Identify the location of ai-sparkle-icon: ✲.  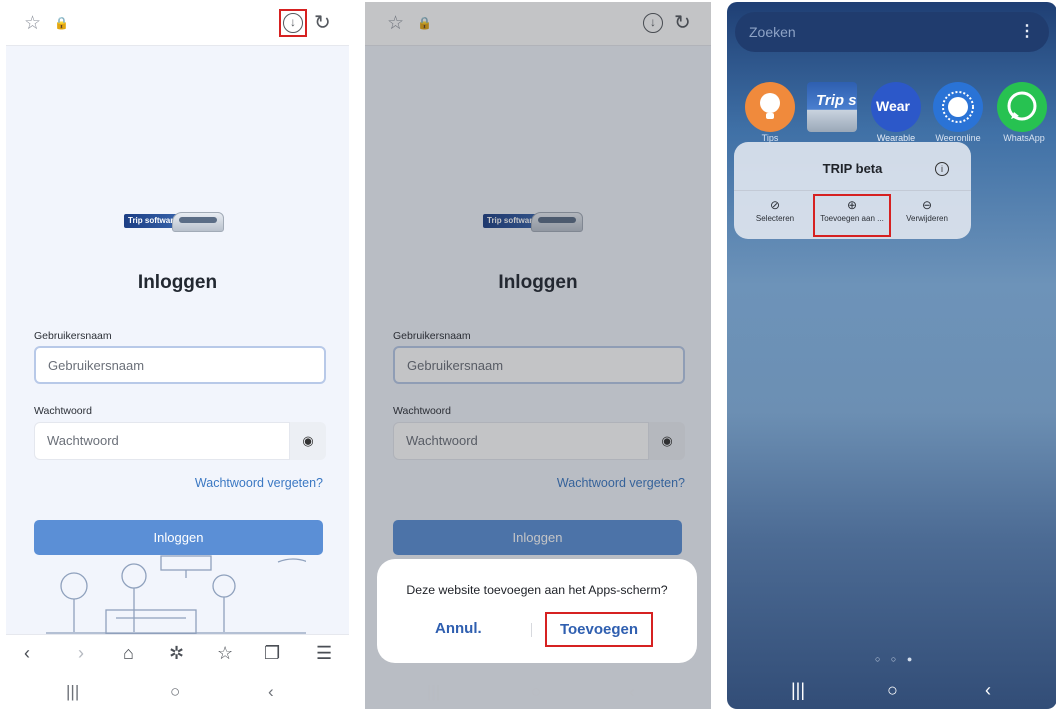
(176, 653).